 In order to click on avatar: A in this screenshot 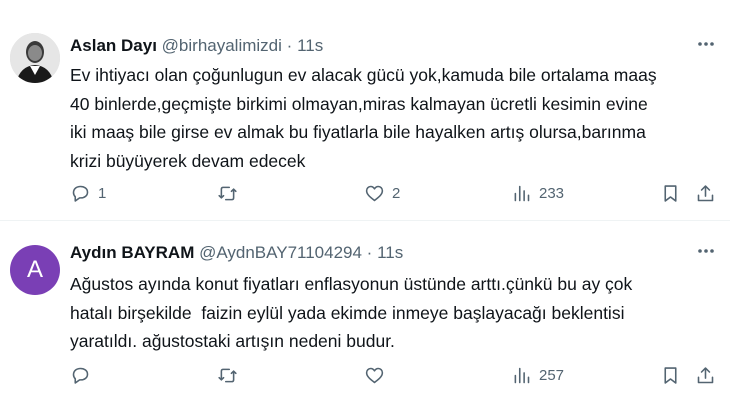, I will do `click(35, 270)`.